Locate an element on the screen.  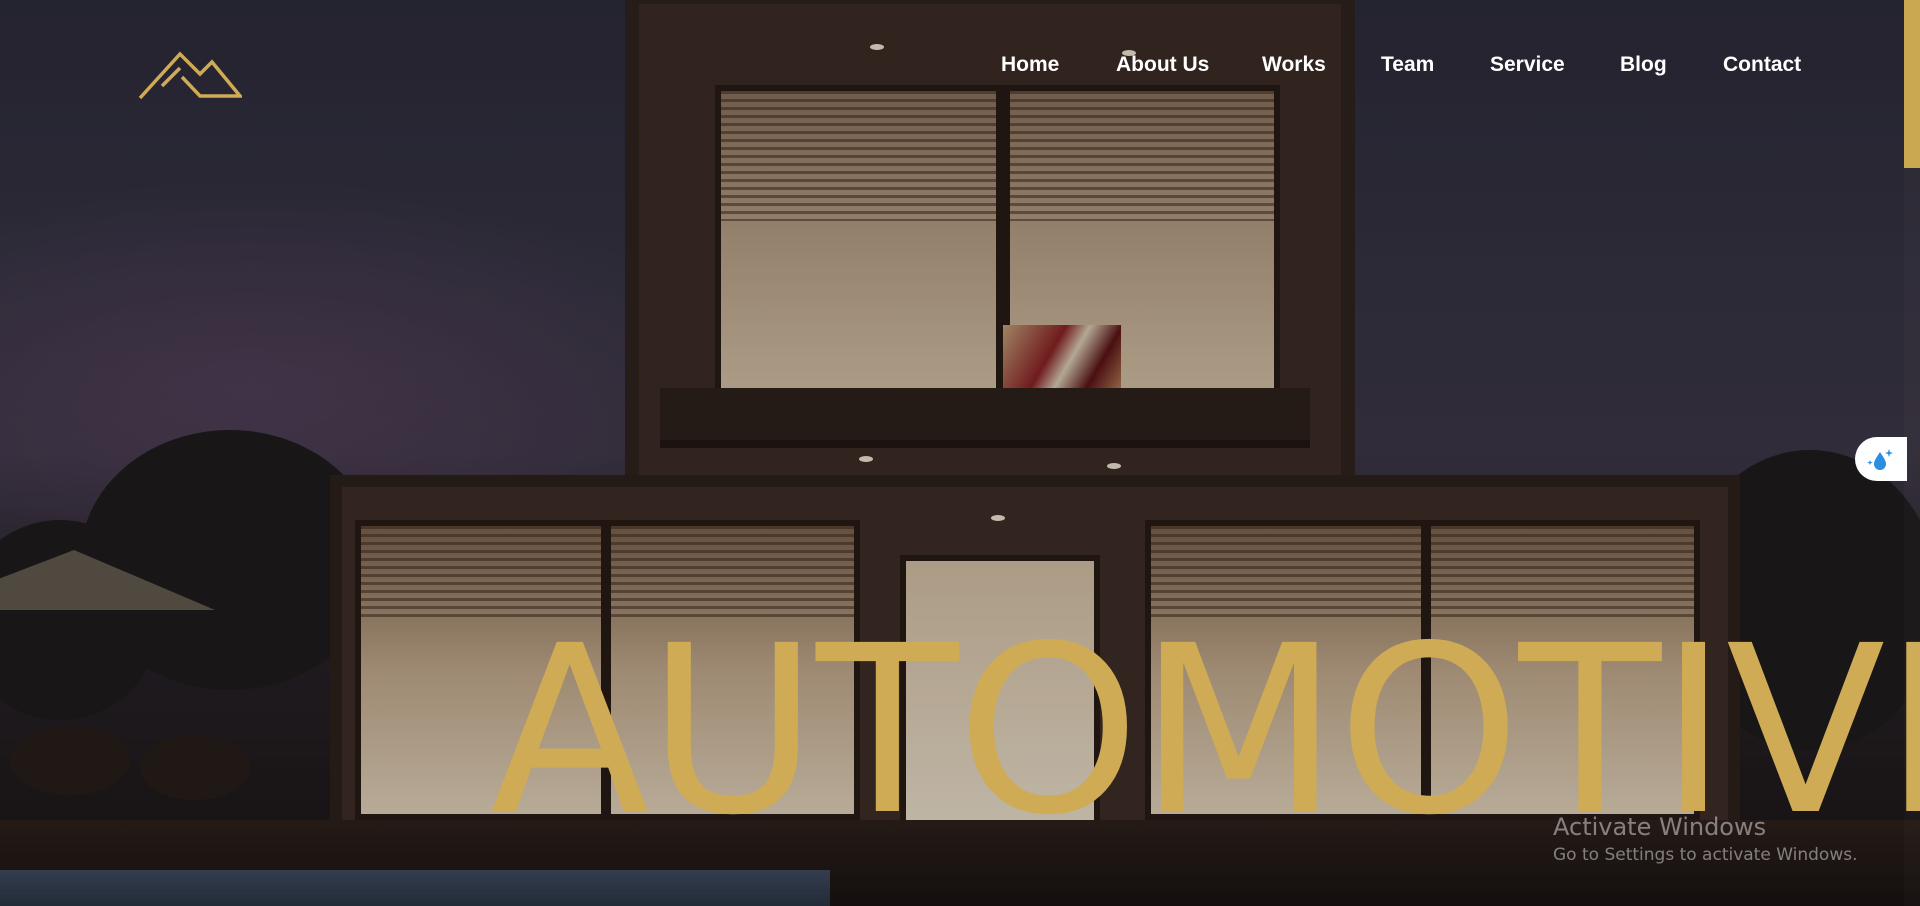
mountain-peaks-icon is located at coordinates (191, 75).